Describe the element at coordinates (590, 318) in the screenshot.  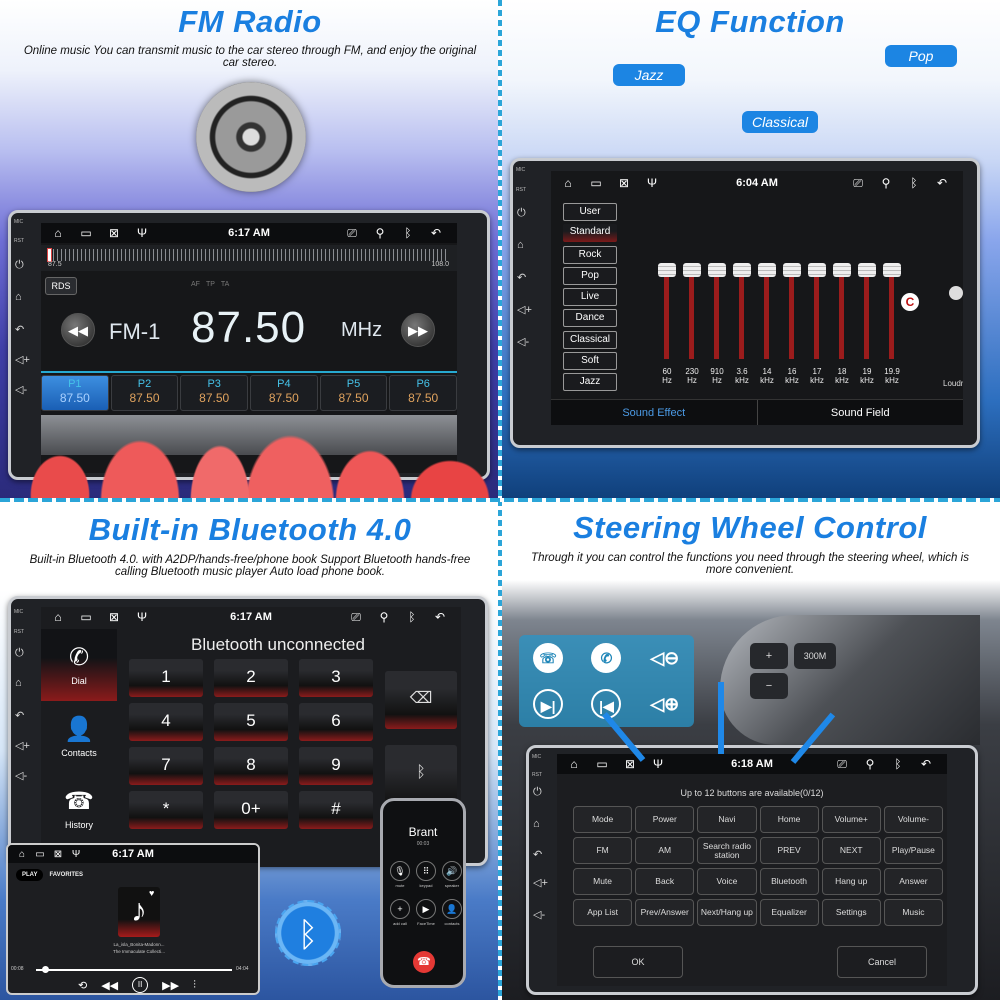
I see `eq-preset-dance: Dance` at that location.